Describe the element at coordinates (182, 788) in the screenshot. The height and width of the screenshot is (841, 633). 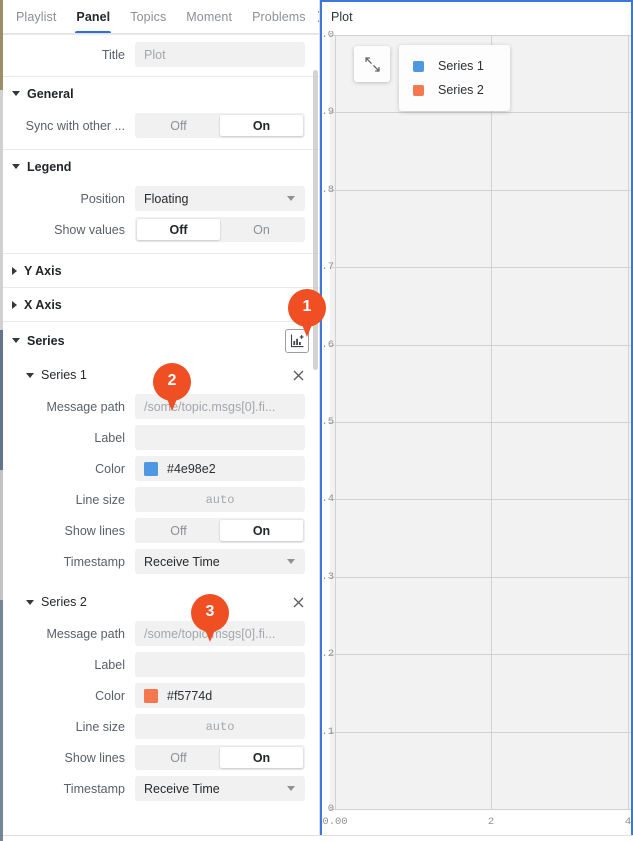
I see `series-2-timestamp-value: Receive Time` at that location.